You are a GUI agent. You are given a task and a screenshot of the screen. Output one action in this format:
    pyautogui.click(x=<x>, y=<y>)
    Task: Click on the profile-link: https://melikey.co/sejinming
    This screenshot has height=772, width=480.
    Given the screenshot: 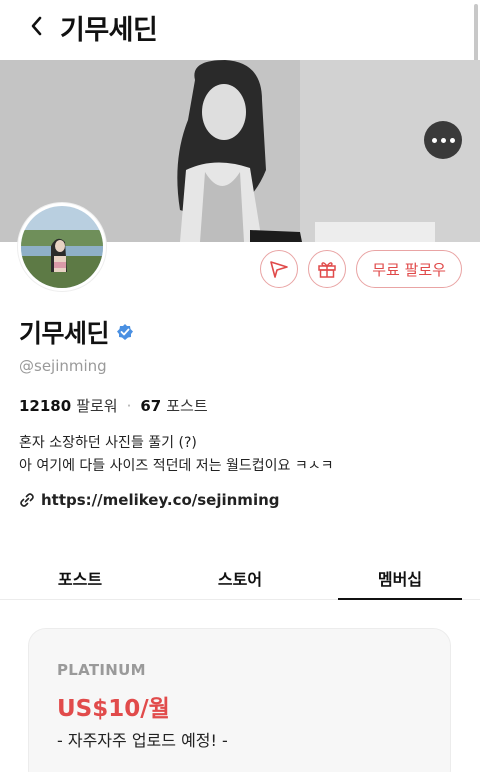 What is the action you would take?
    pyautogui.click(x=149, y=500)
    